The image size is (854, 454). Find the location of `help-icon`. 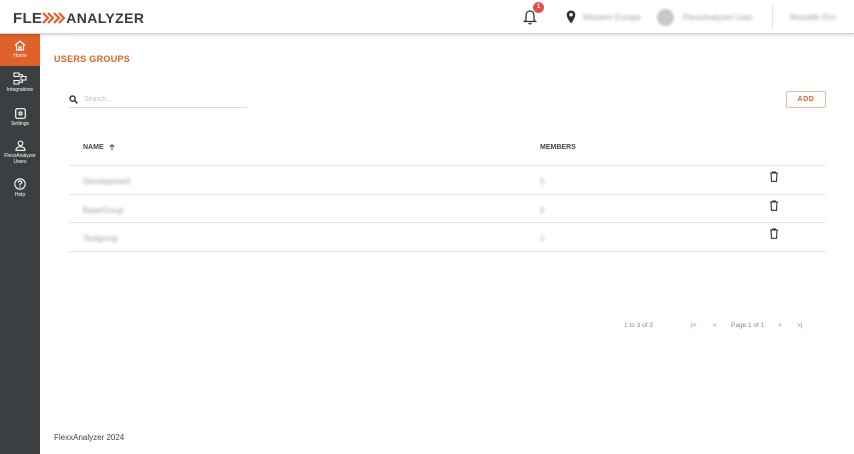

help-icon is located at coordinates (20, 184).